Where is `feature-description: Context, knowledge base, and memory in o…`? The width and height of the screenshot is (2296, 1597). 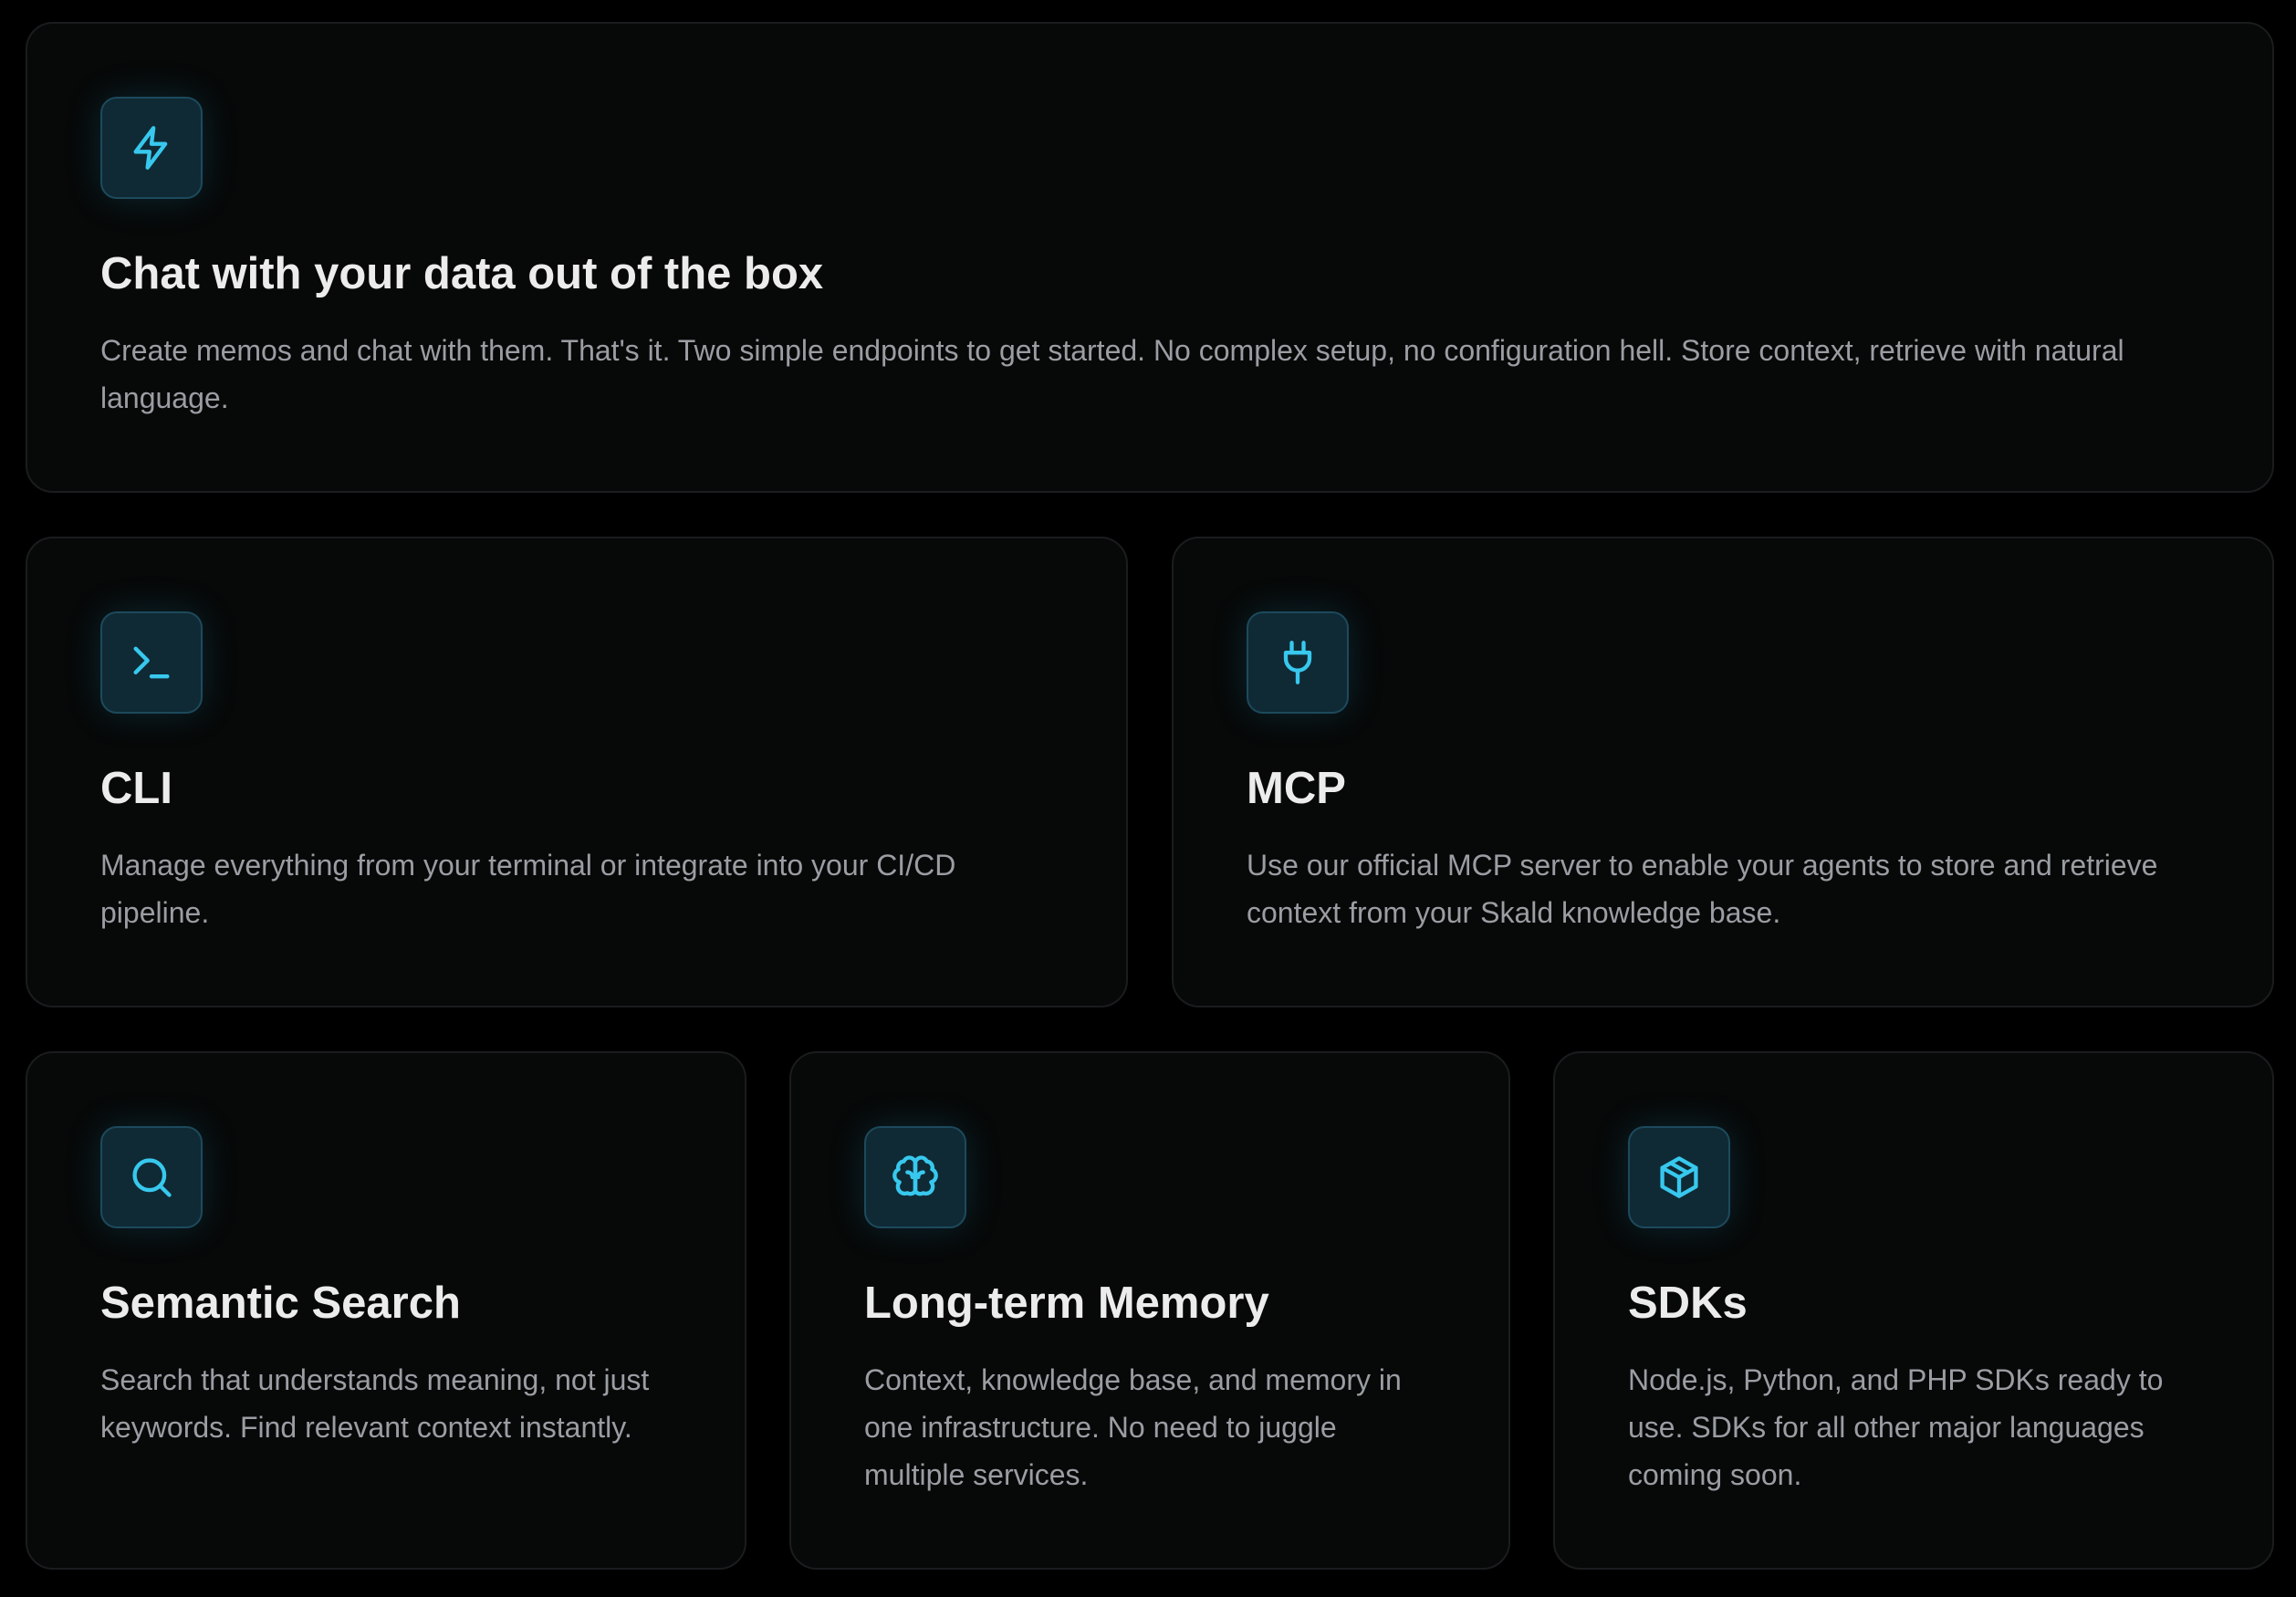 feature-description: Context, knowledge base, and memory in o… is located at coordinates (1133, 1427).